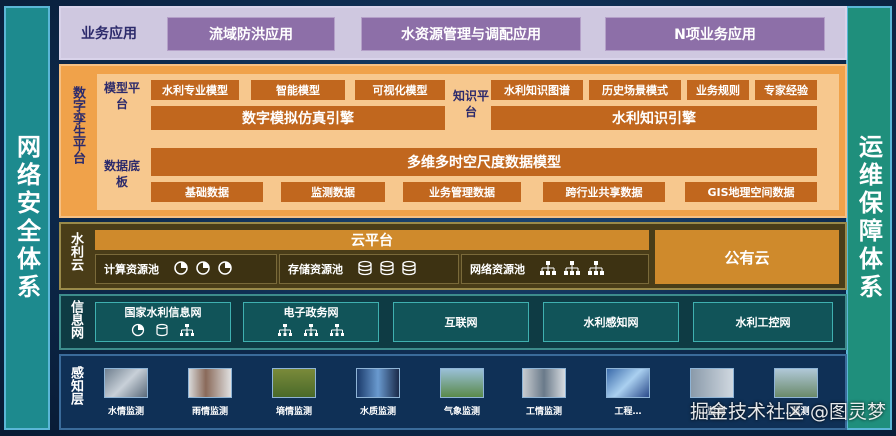 Image resolution: width=896 pixels, height=436 pixels. Describe the element at coordinates (747, 257) in the screenshot. I see `public-cloud: 公有云` at that location.